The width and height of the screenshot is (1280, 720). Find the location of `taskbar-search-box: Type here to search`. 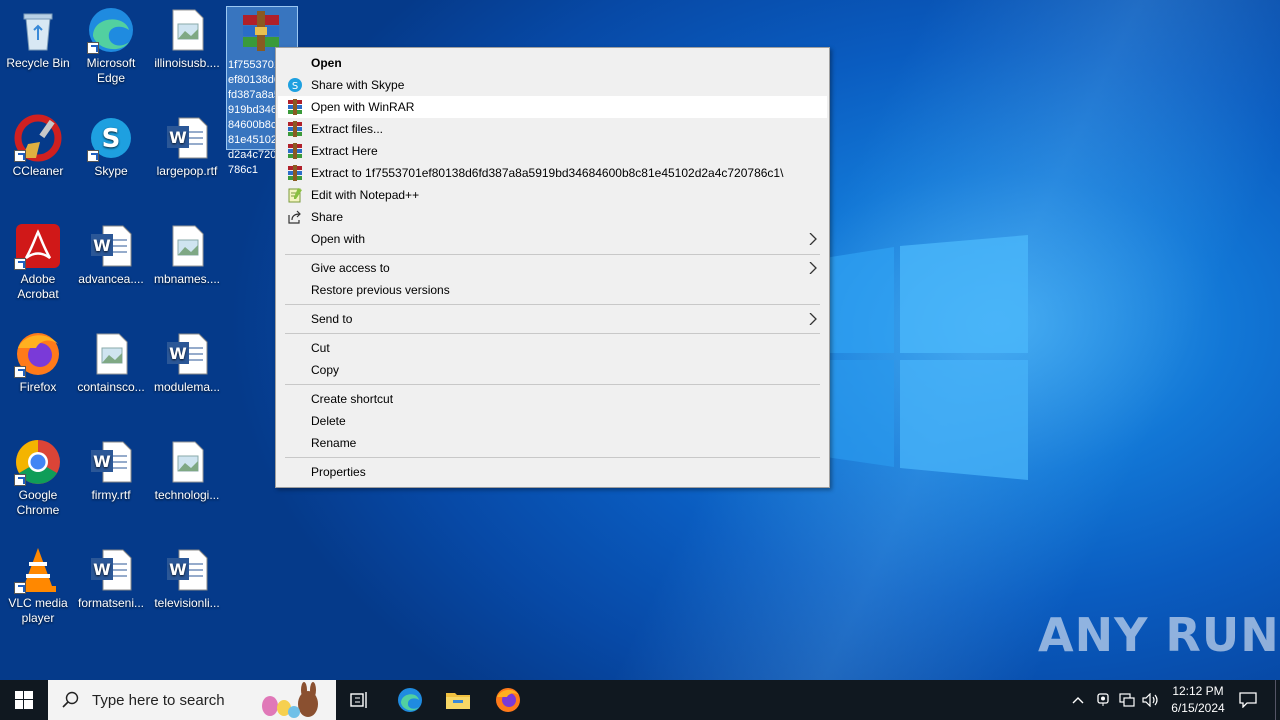

taskbar-search-box: Type here to search is located at coordinates (192, 700).